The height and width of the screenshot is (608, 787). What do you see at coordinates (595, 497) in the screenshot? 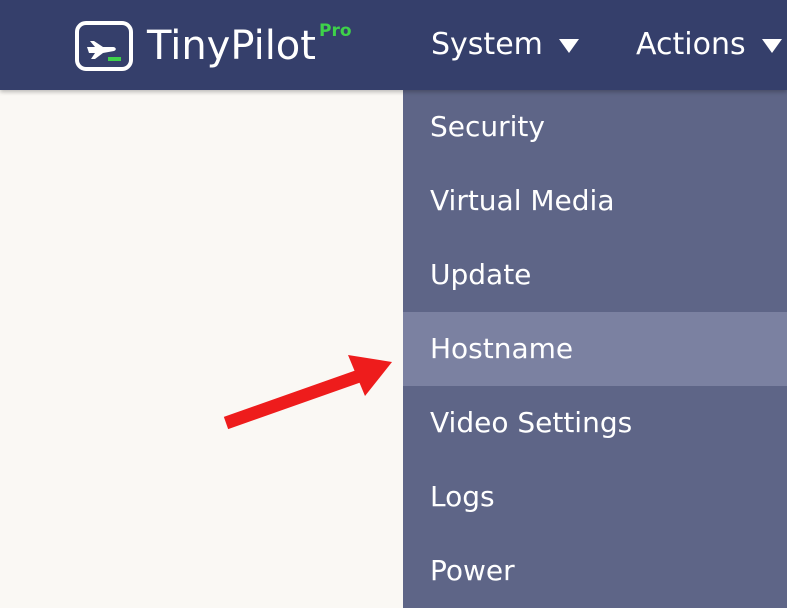
I see `menu-item-logs: Logs` at bounding box center [595, 497].